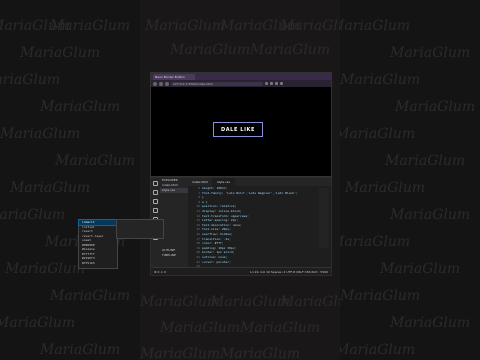 This screenshot has height=360, width=480. What do you see at coordinates (167, 83) in the screenshot?
I see `reload-icon` at bounding box center [167, 83].